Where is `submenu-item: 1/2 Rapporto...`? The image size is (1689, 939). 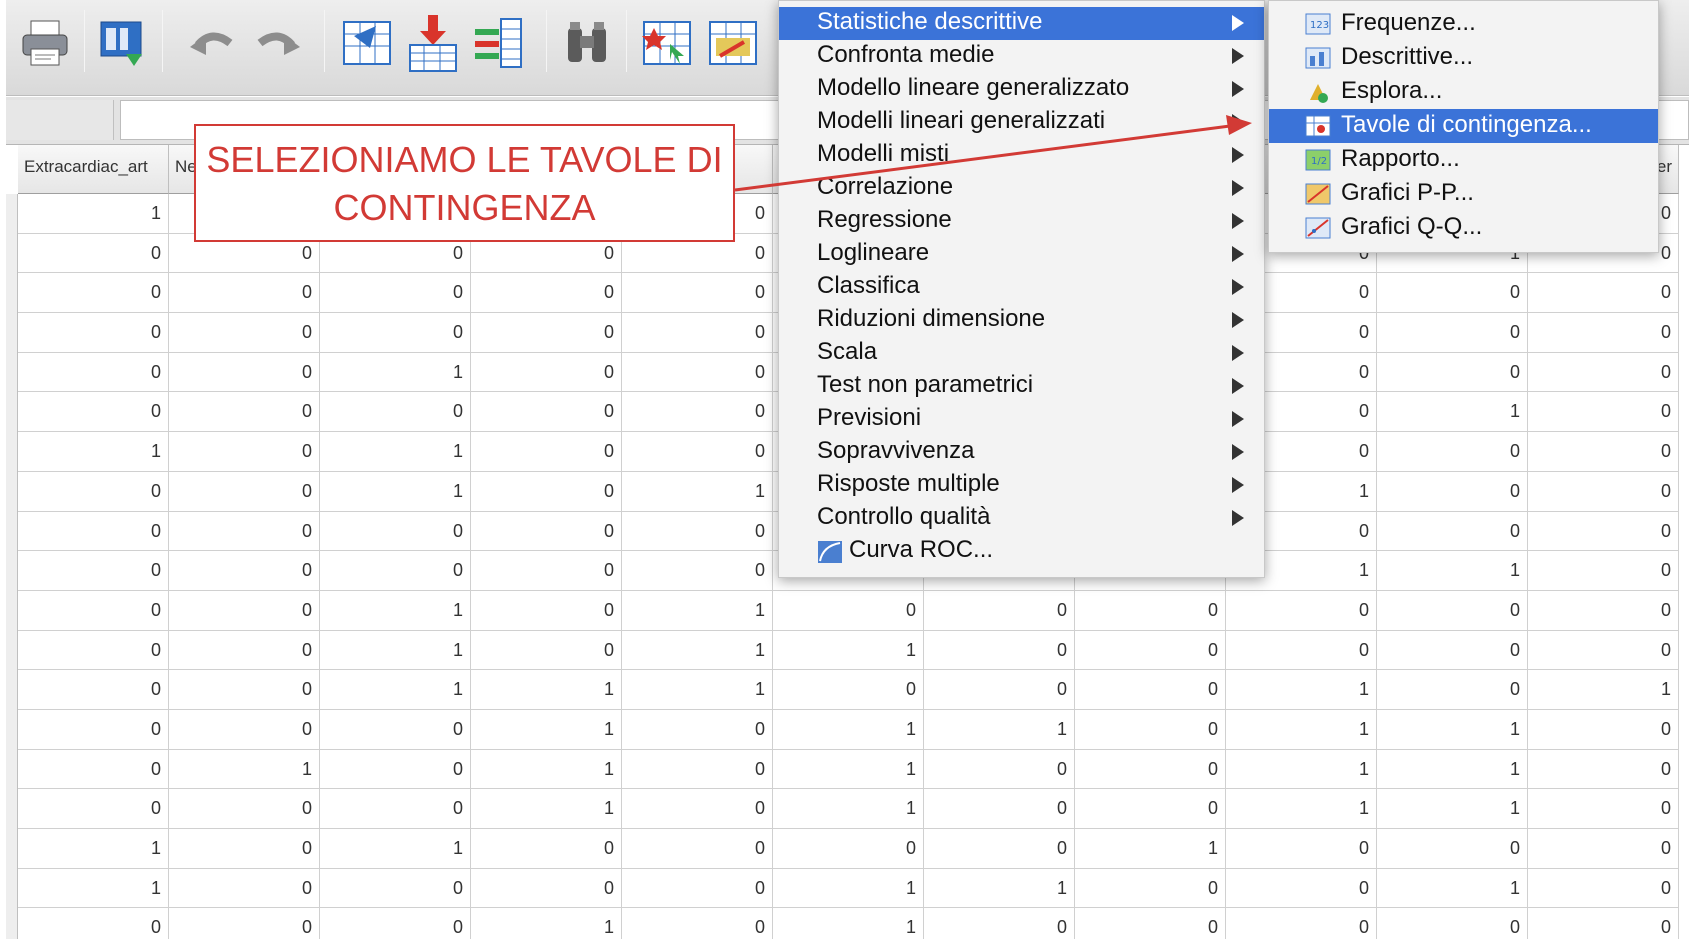
submenu-item: 1/2 Rapporto... is located at coordinates (1463, 160).